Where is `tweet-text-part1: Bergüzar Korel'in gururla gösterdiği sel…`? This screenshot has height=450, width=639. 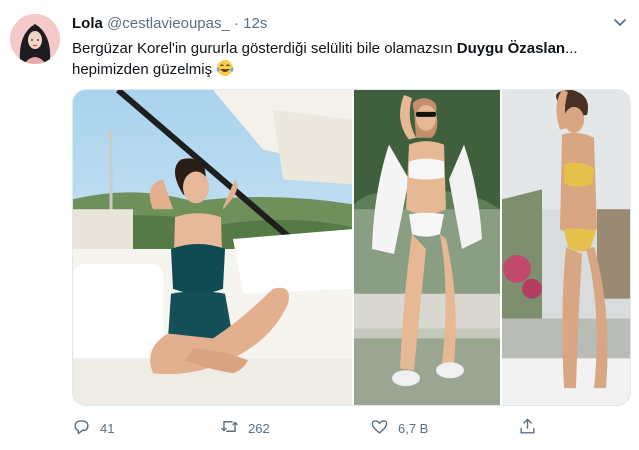 tweet-text-part1: Bergüzar Korel'in gururla gösterdiği sel… is located at coordinates (264, 48).